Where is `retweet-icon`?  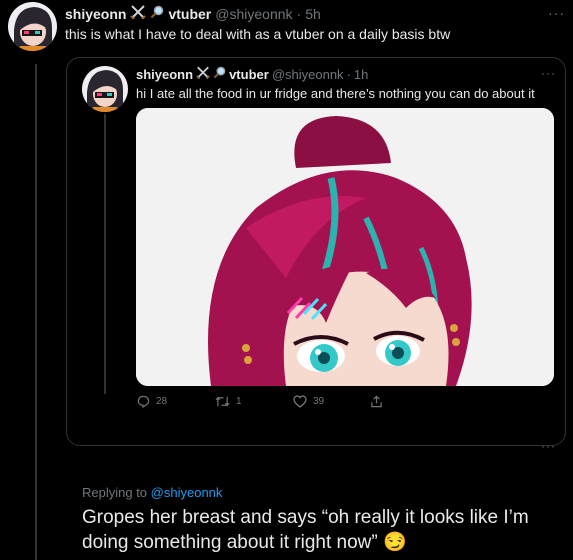
retweet-icon is located at coordinates (222, 401).